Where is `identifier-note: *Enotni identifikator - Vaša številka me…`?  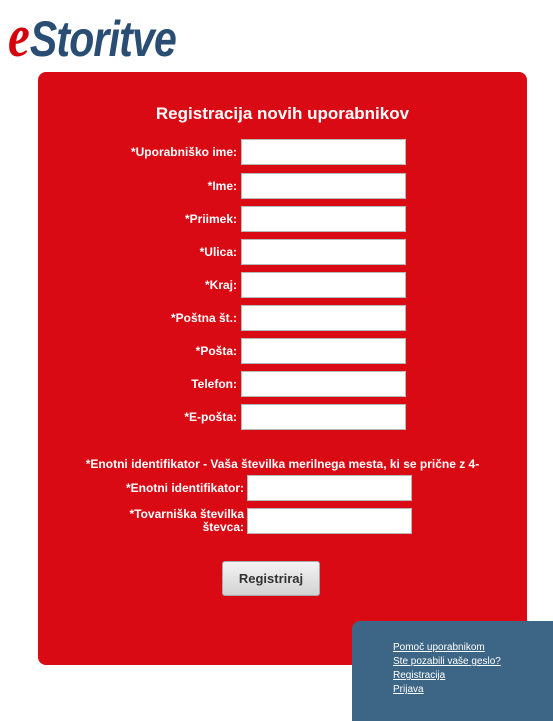
identifier-note: *Enotni identifikator - Vaša številka me… is located at coordinates (282, 464).